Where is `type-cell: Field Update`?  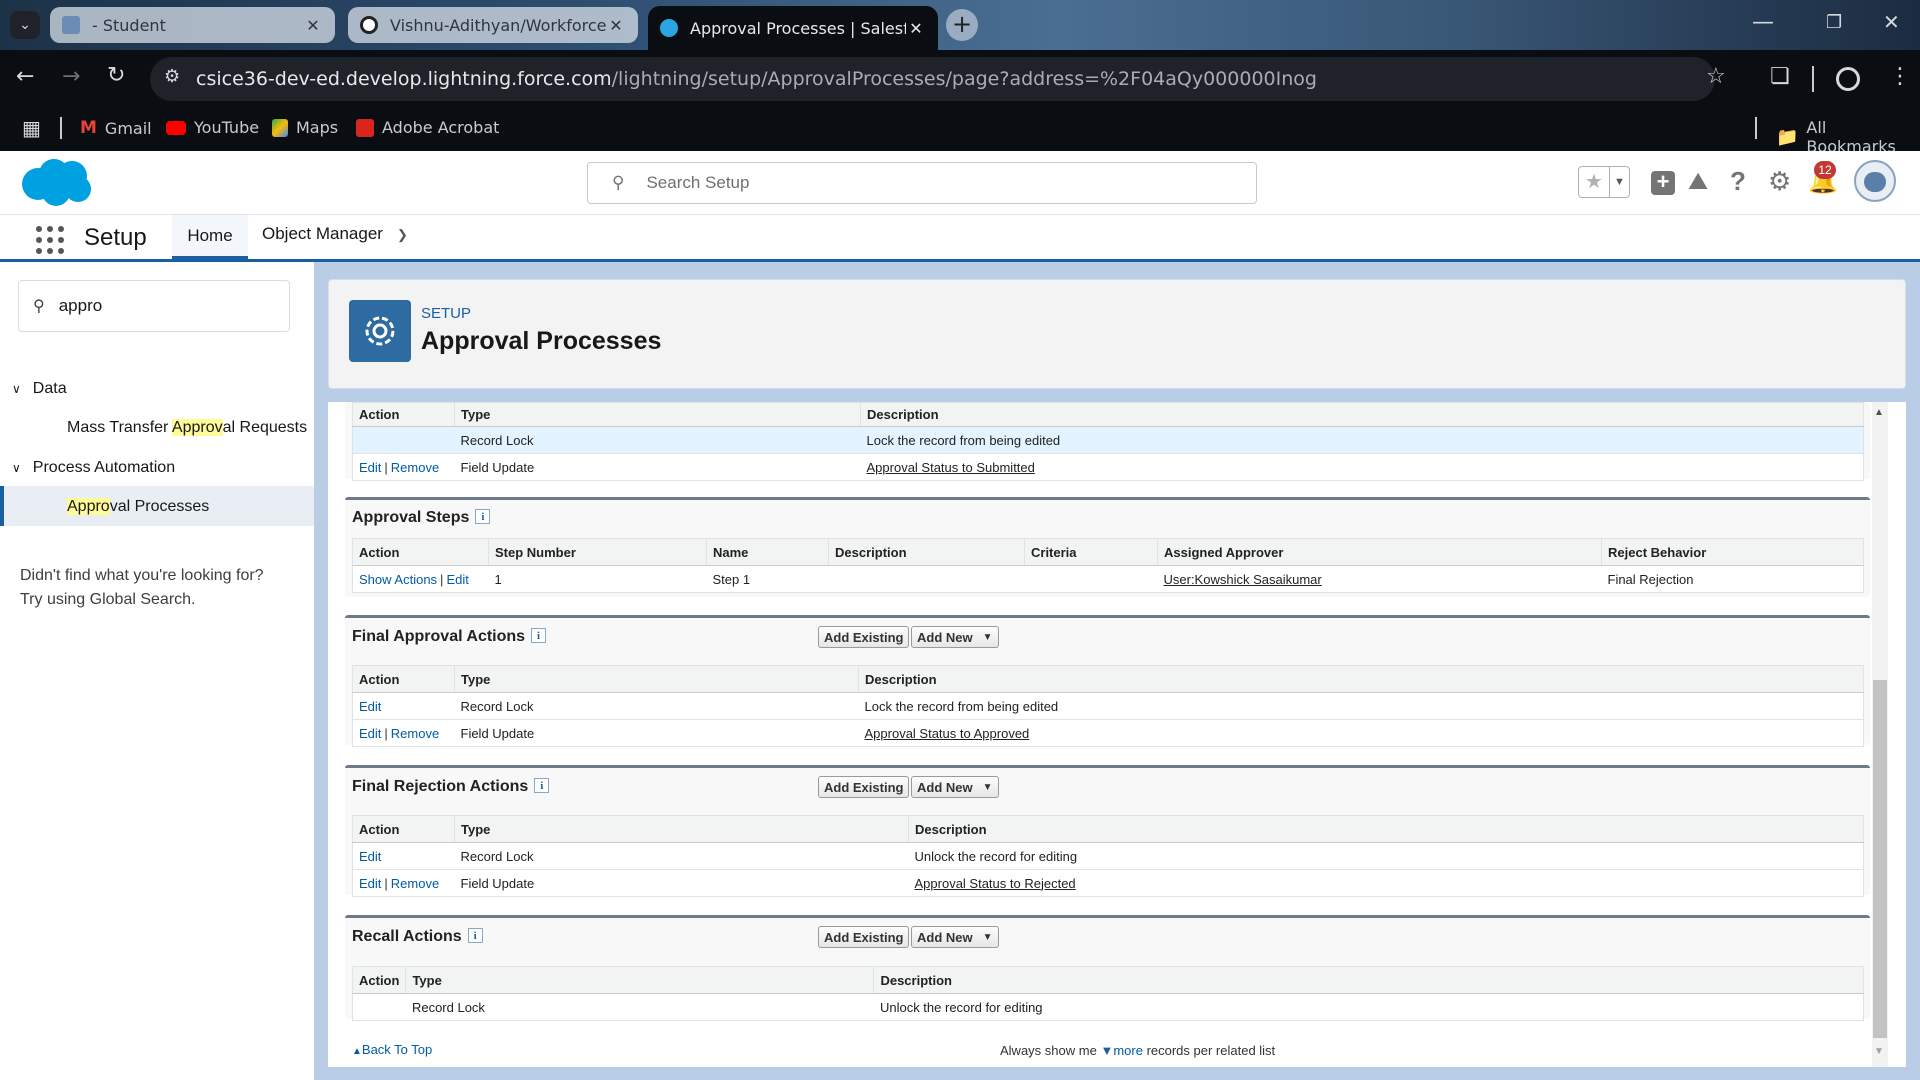 type-cell: Field Update is located at coordinates (656, 733).